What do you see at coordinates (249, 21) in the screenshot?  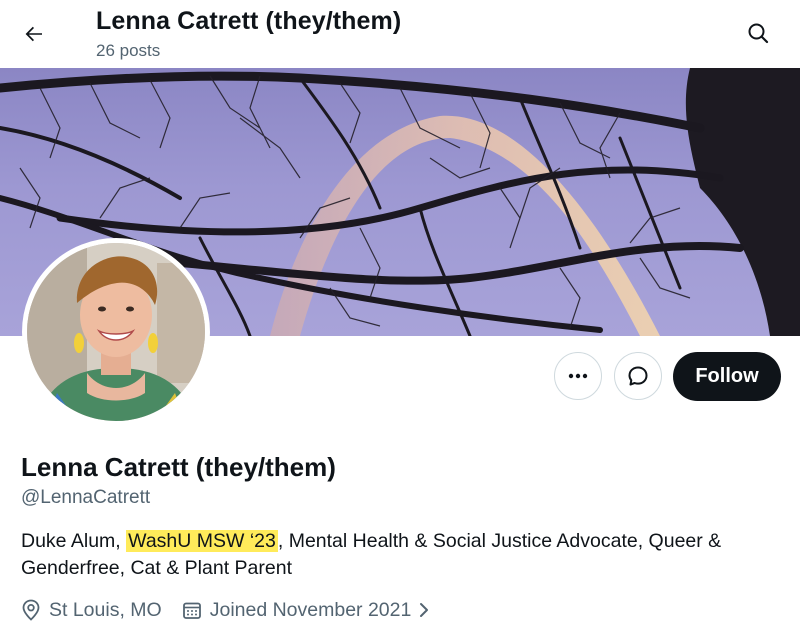 I see `header-name: Lenna Catrett (they/them)` at bounding box center [249, 21].